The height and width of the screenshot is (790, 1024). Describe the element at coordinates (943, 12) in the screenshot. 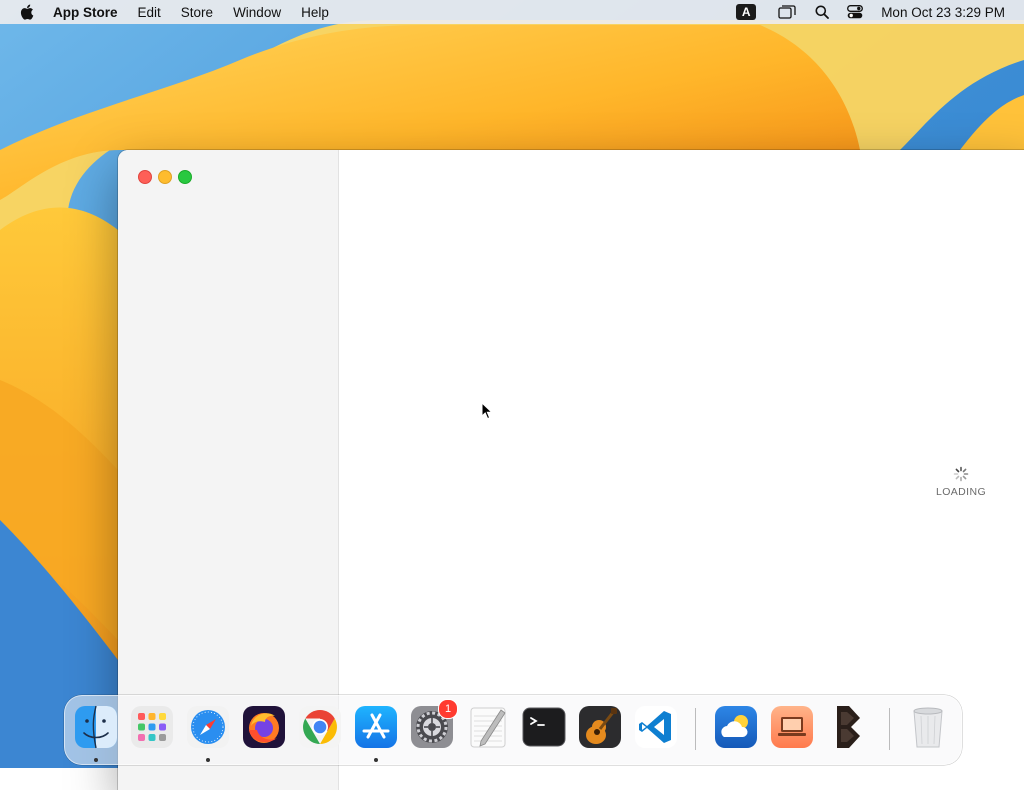

I see `menubar-clock: Mon Oct 23 3:29 PM` at that location.